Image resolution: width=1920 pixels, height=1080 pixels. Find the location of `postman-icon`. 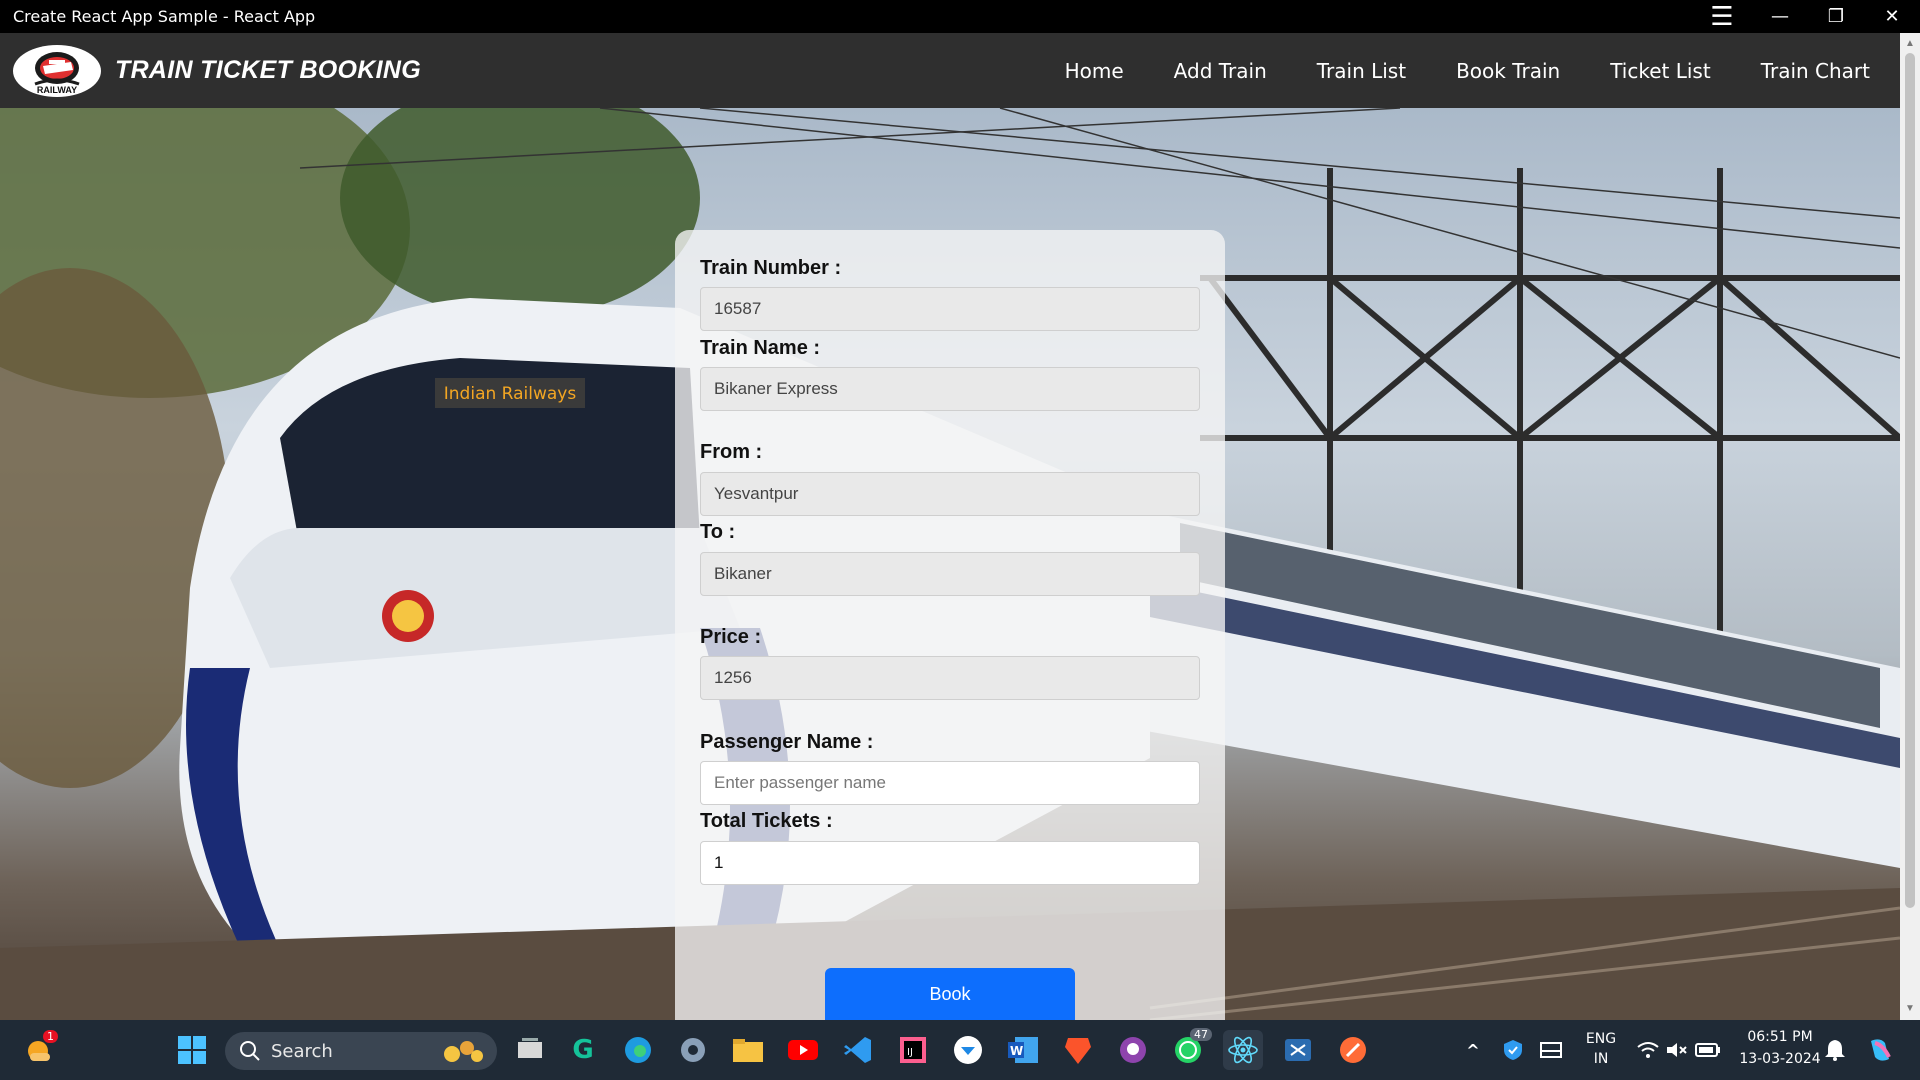

postman-icon is located at coordinates (1353, 1050).